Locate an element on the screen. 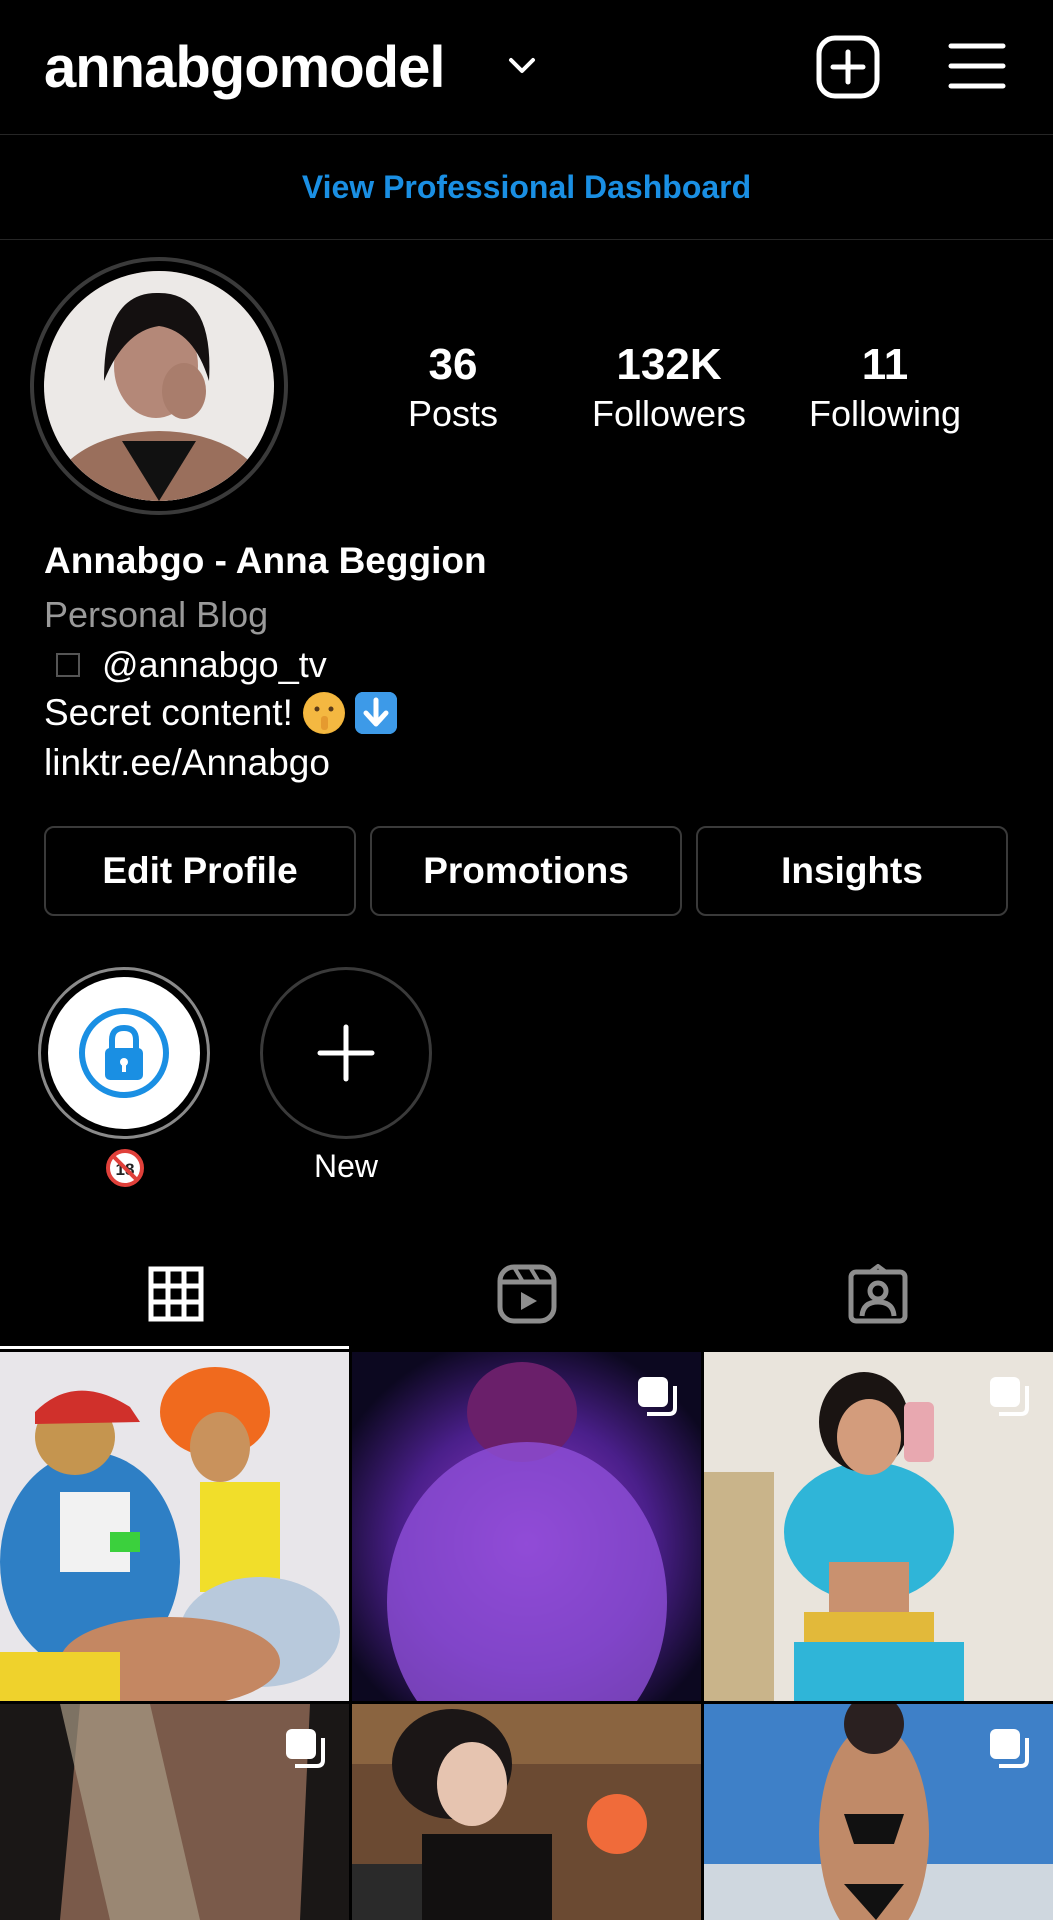 The height and width of the screenshot is (1920, 1053). posts-count: 36 is located at coordinates (453, 364).